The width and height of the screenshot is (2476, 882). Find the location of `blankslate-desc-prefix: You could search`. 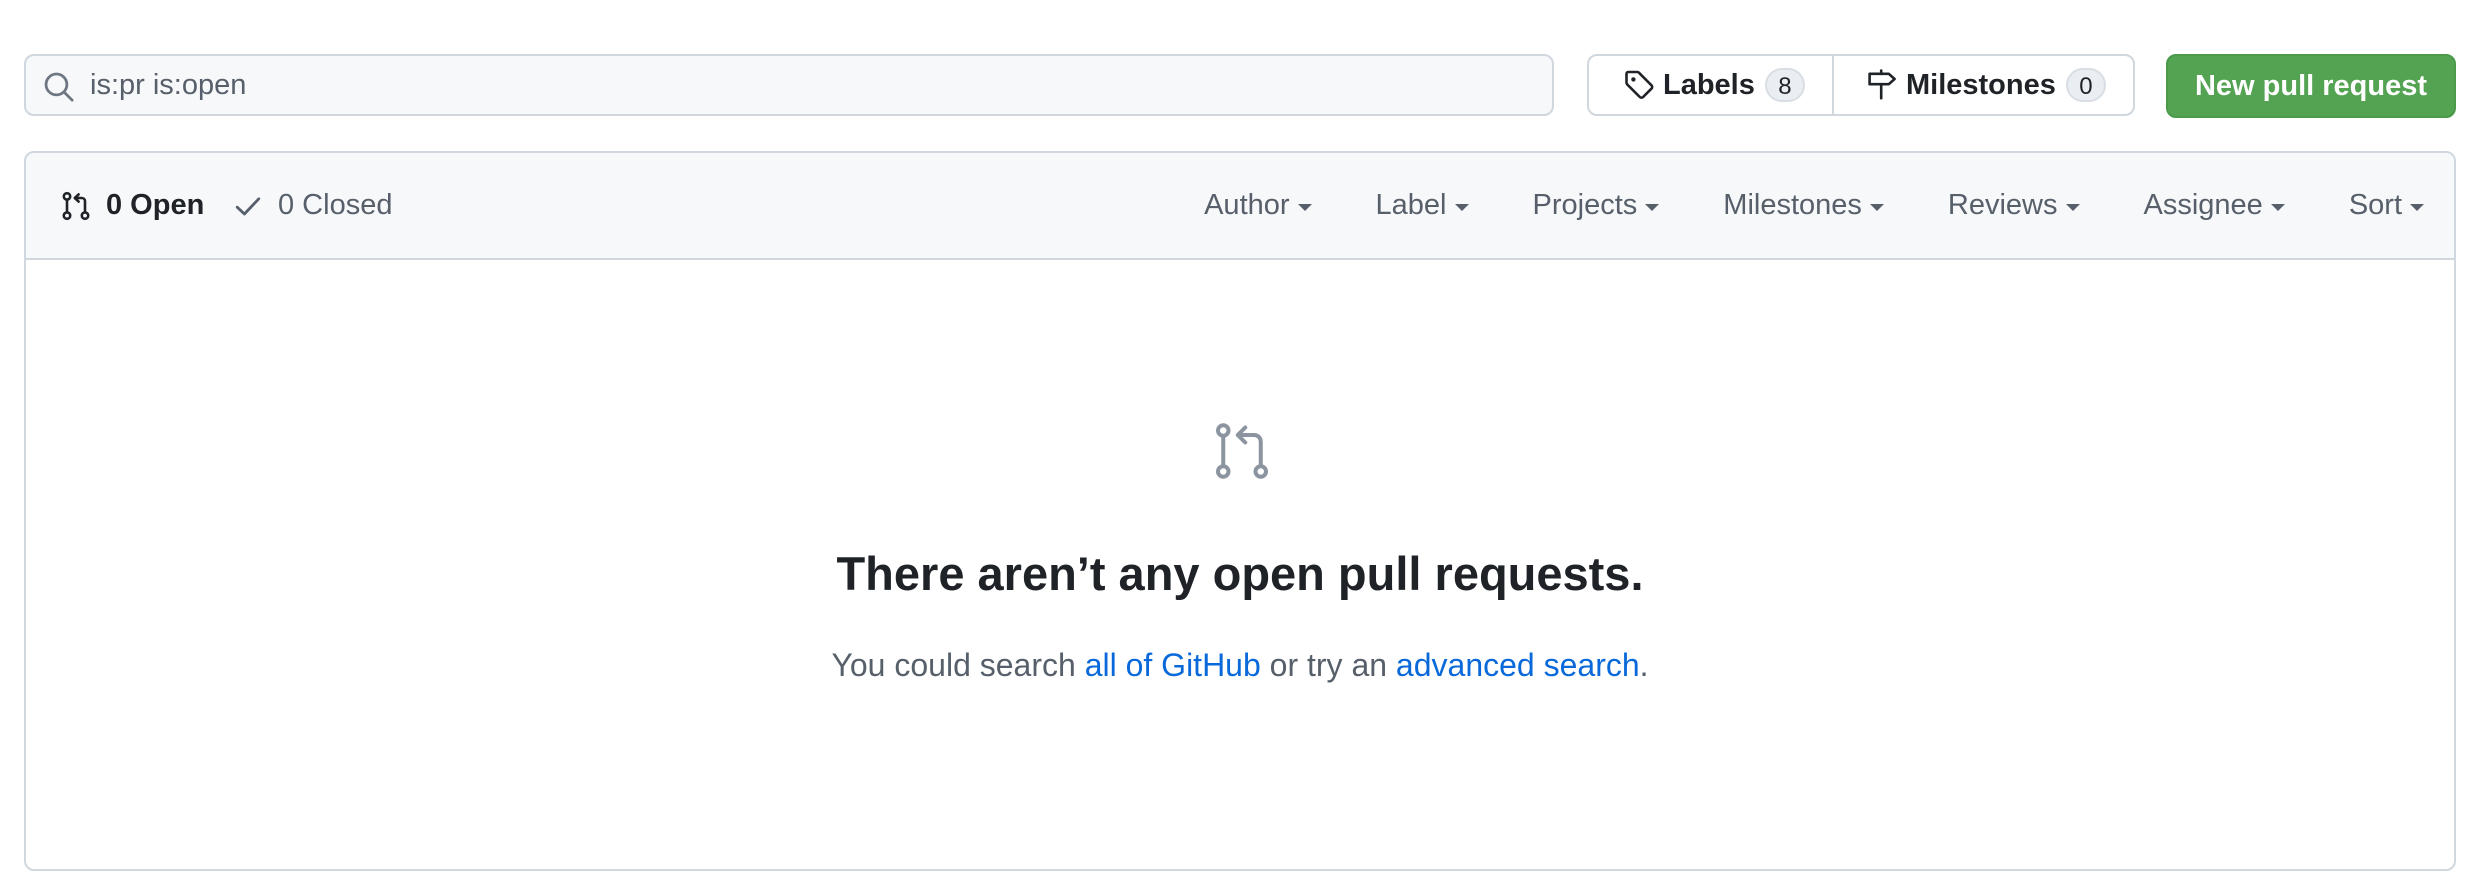

blankslate-desc-prefix: You could search is located at coordinates (958, 665).